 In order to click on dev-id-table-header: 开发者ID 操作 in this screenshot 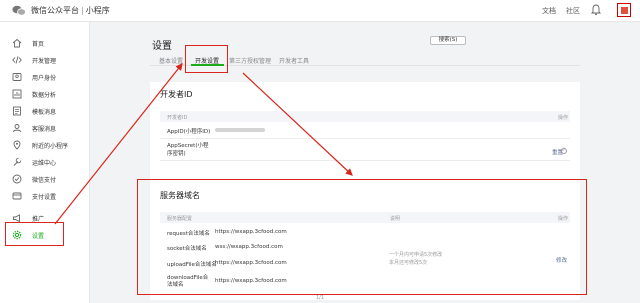, I will do `click(365, 116)`.